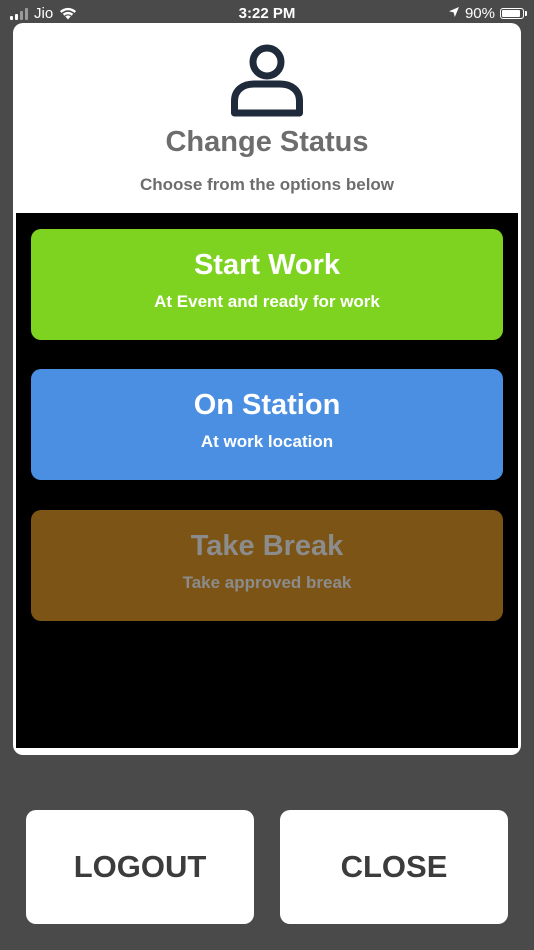 This screenshot has height=950, width=534. What do you see at coordinates (267, 284) in the screenshot?
I see `start-work-button: Start Work At Event and ready for work` at bounding box center [267, 284].